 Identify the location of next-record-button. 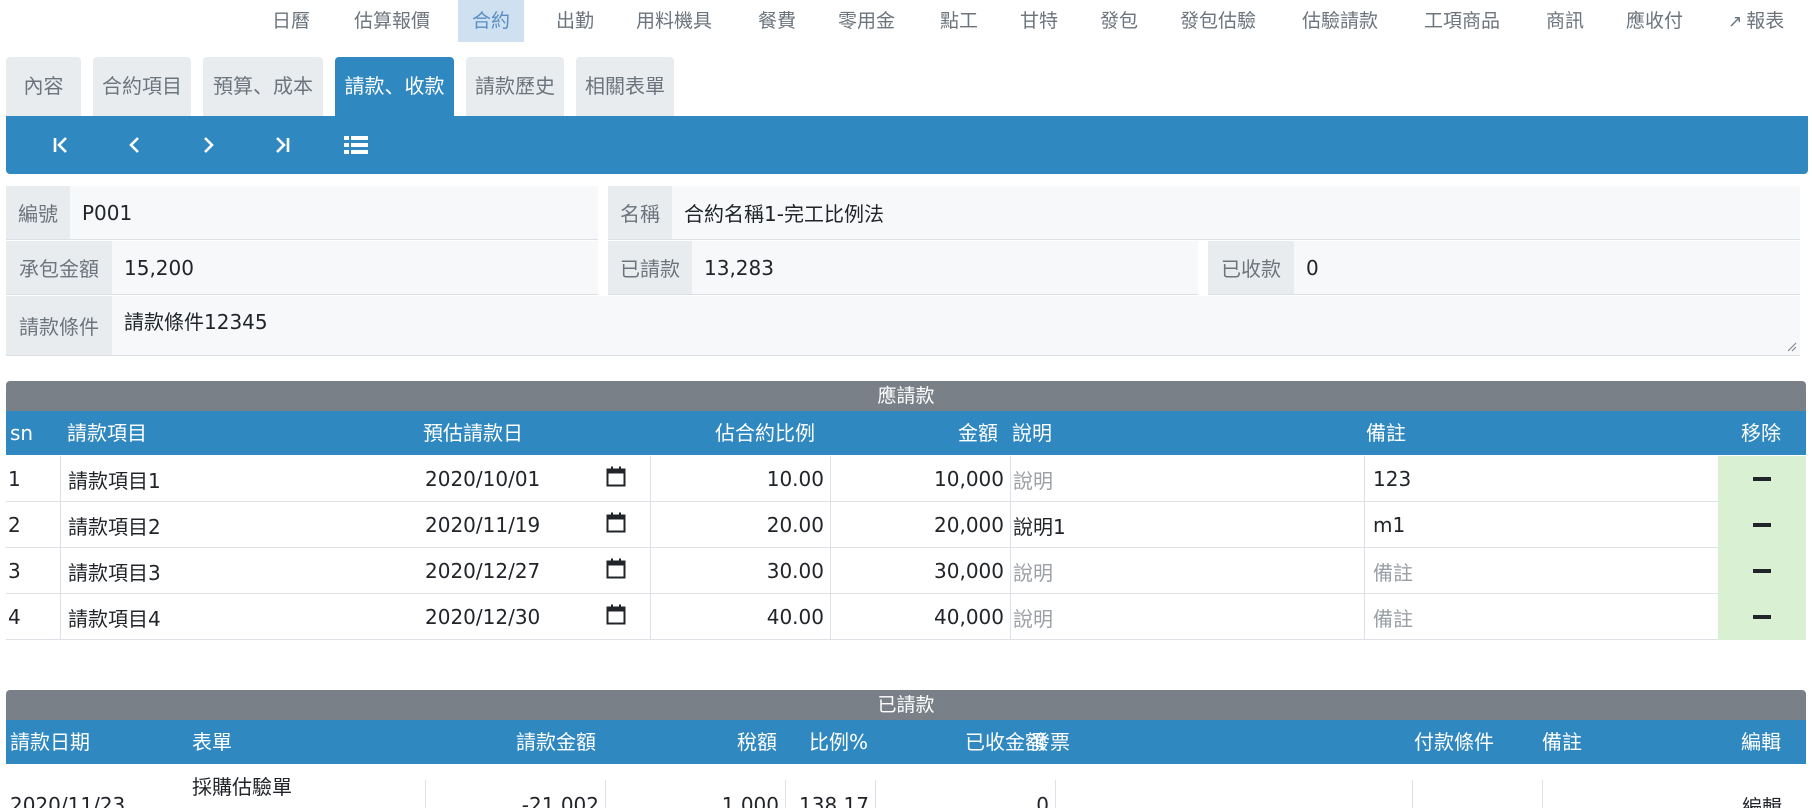
(208, 145).